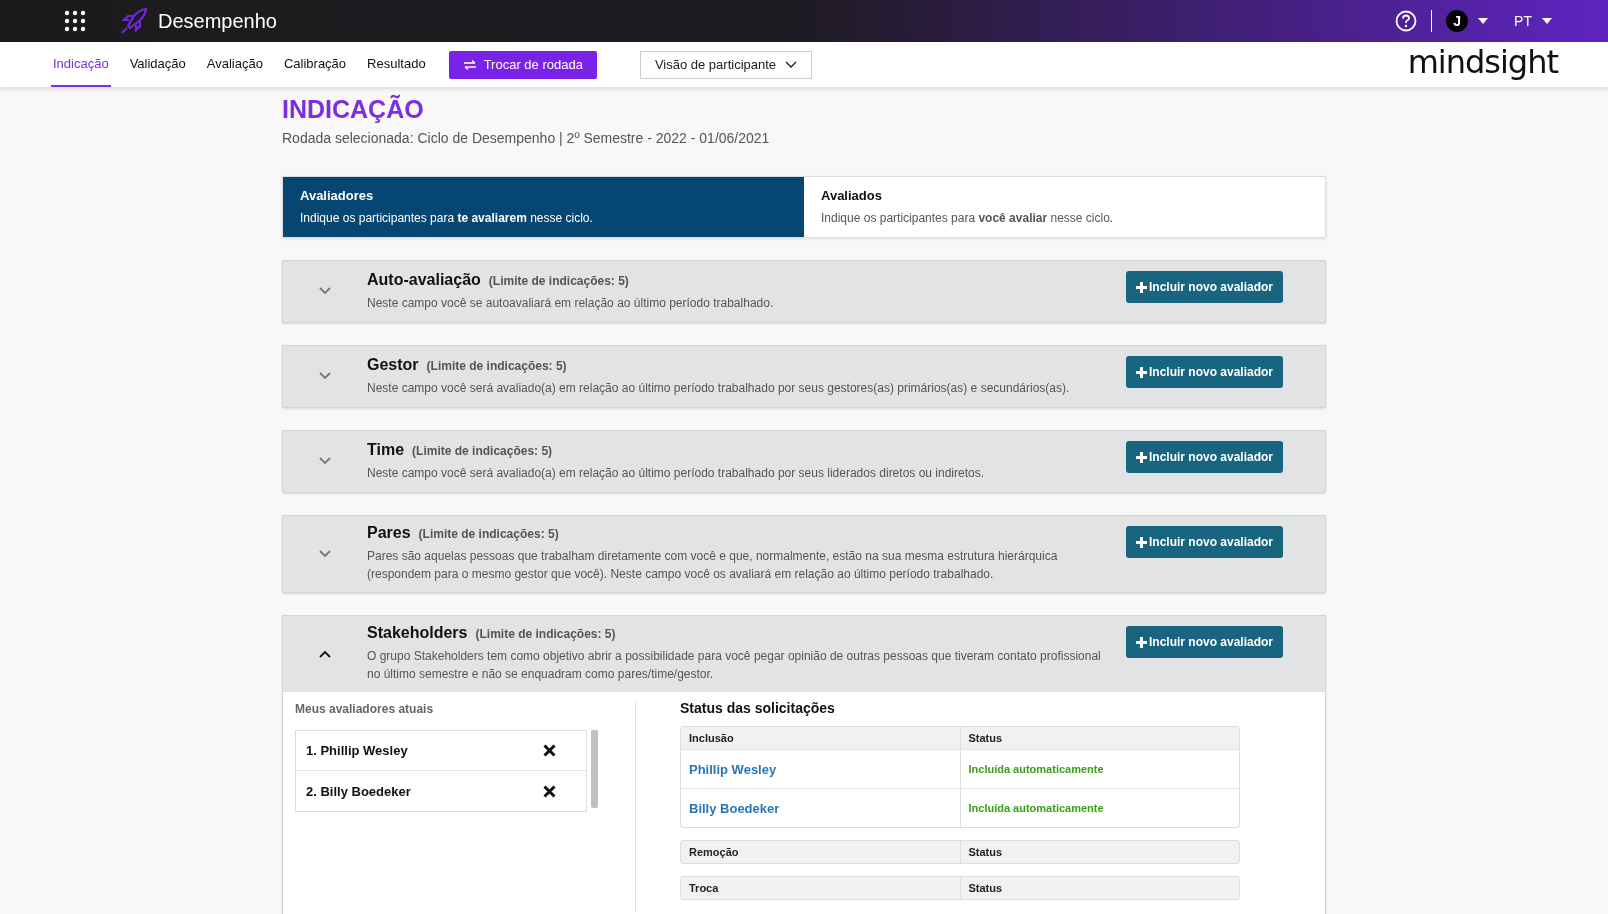 This screenshot has height=914, width=1608. I want to click on rocket-icon, so click(134, 21).